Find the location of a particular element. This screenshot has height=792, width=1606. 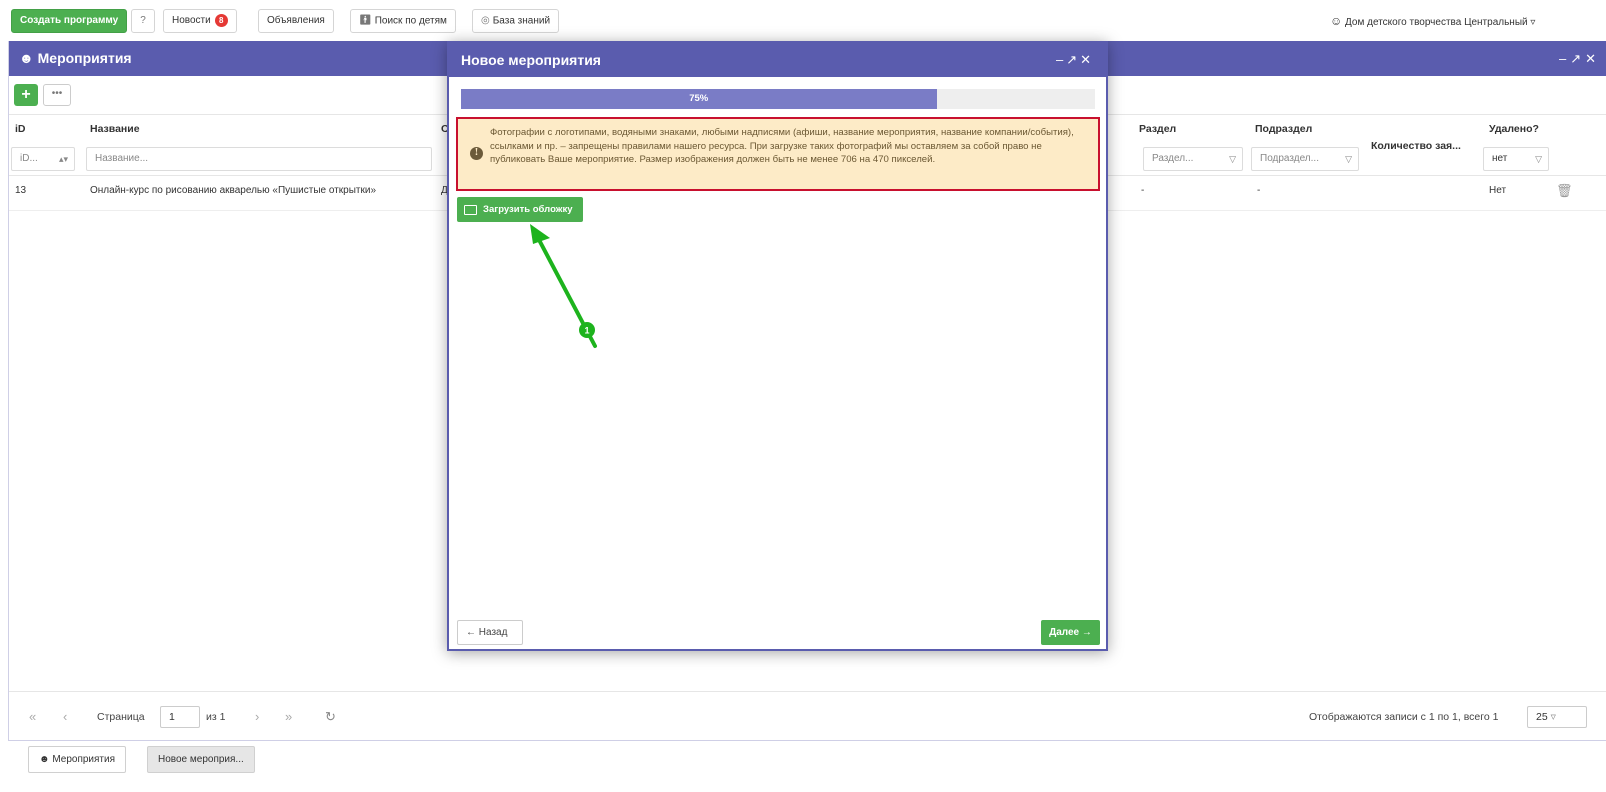

person-icon: 🚹︎ is located at coordinates (365, 20).